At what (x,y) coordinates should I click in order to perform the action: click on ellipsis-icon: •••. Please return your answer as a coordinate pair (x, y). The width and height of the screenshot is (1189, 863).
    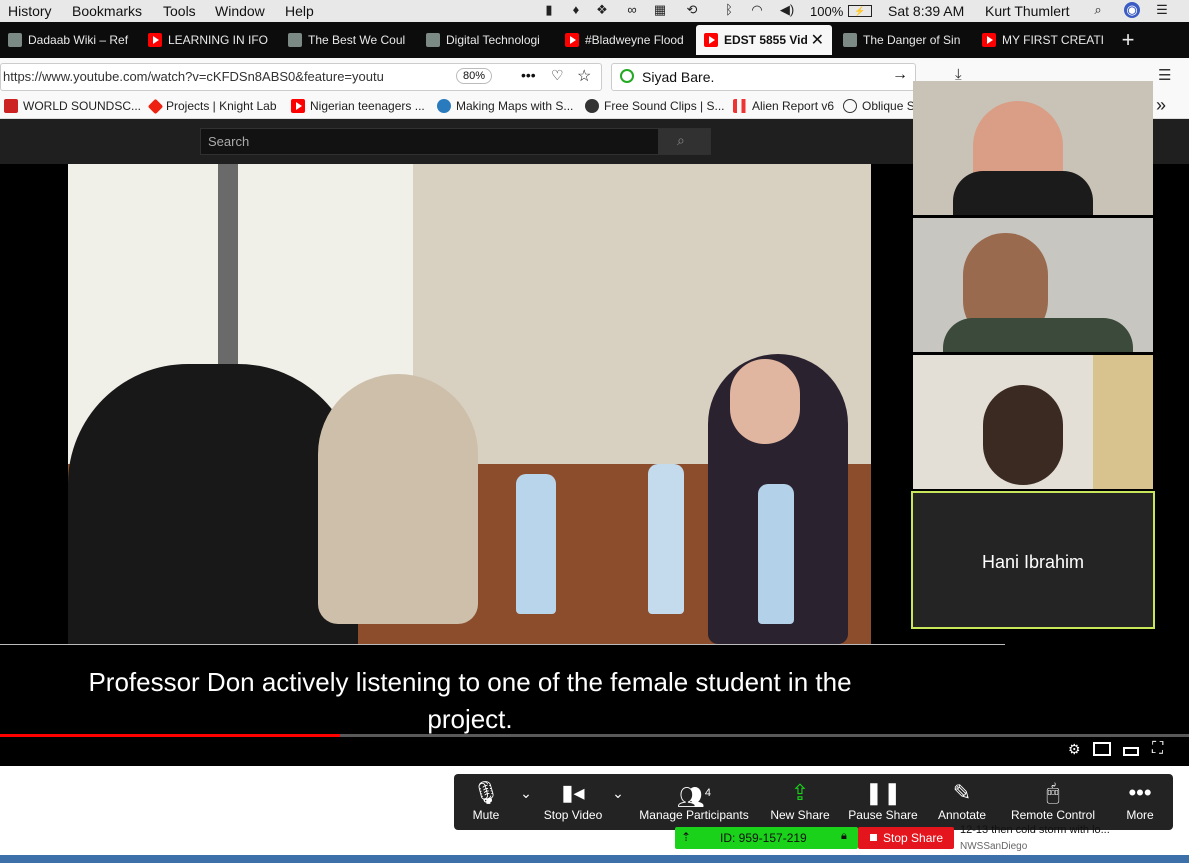
    Looking at the image, I should click on (1140, 792).